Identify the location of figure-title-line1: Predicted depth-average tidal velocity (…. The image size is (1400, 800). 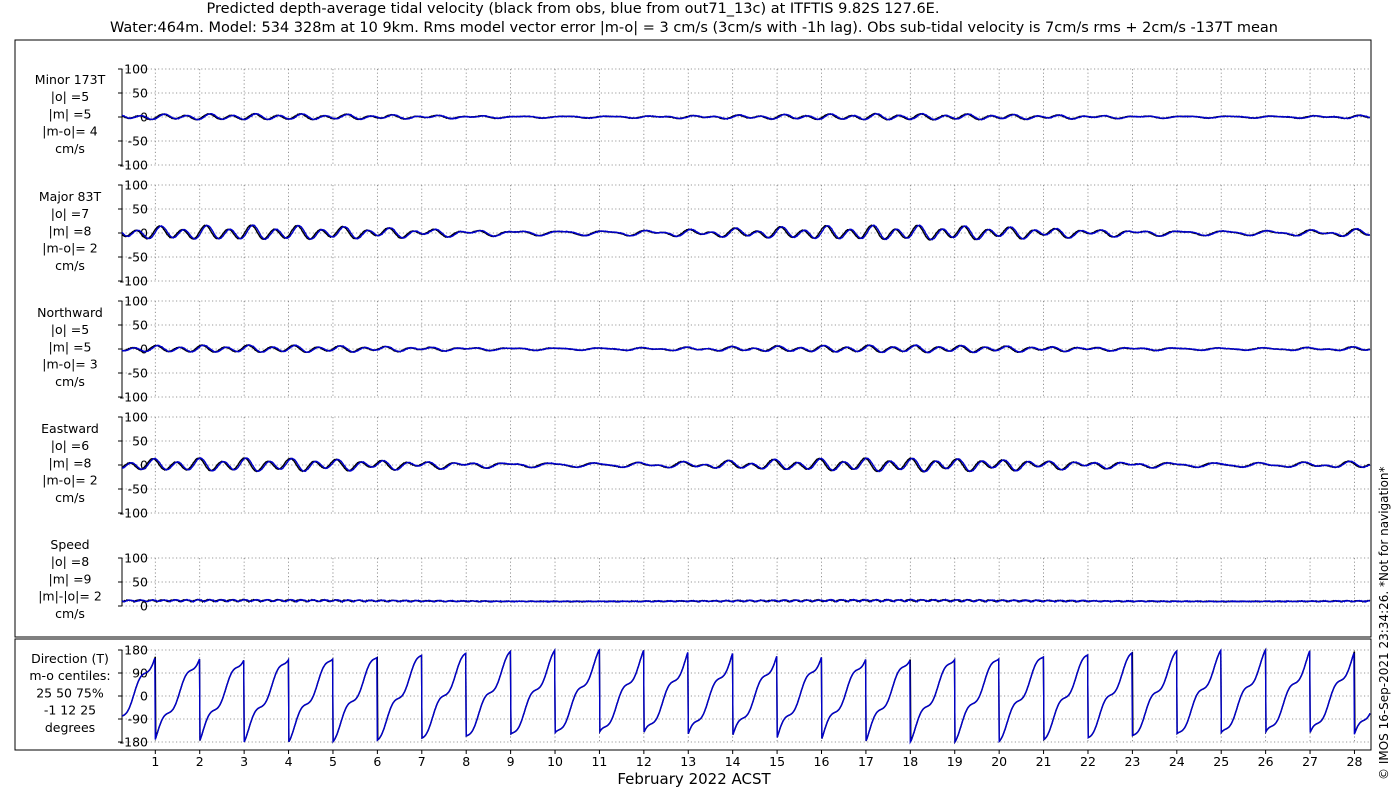
(573, 9).